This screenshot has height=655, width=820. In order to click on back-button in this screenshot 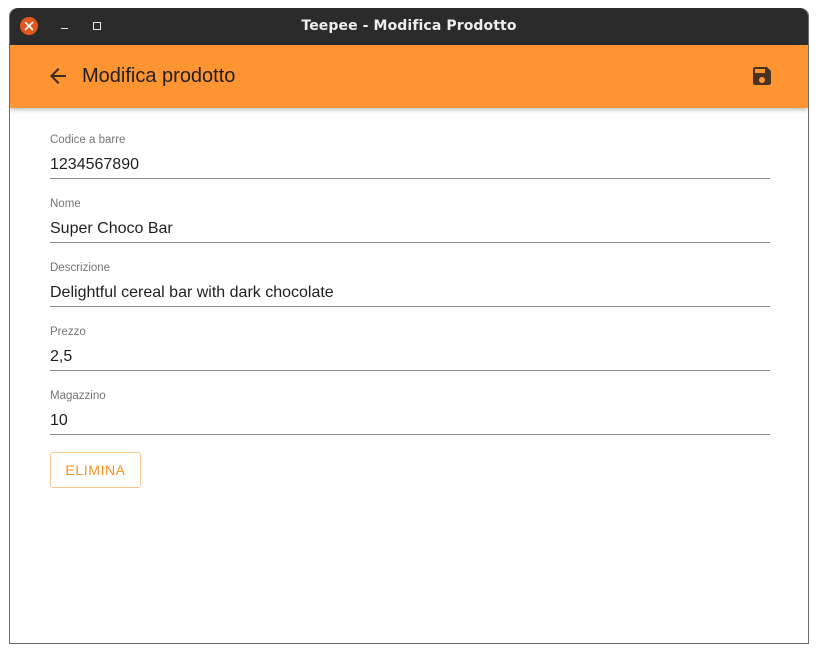, I will do `click(58, 76)`.